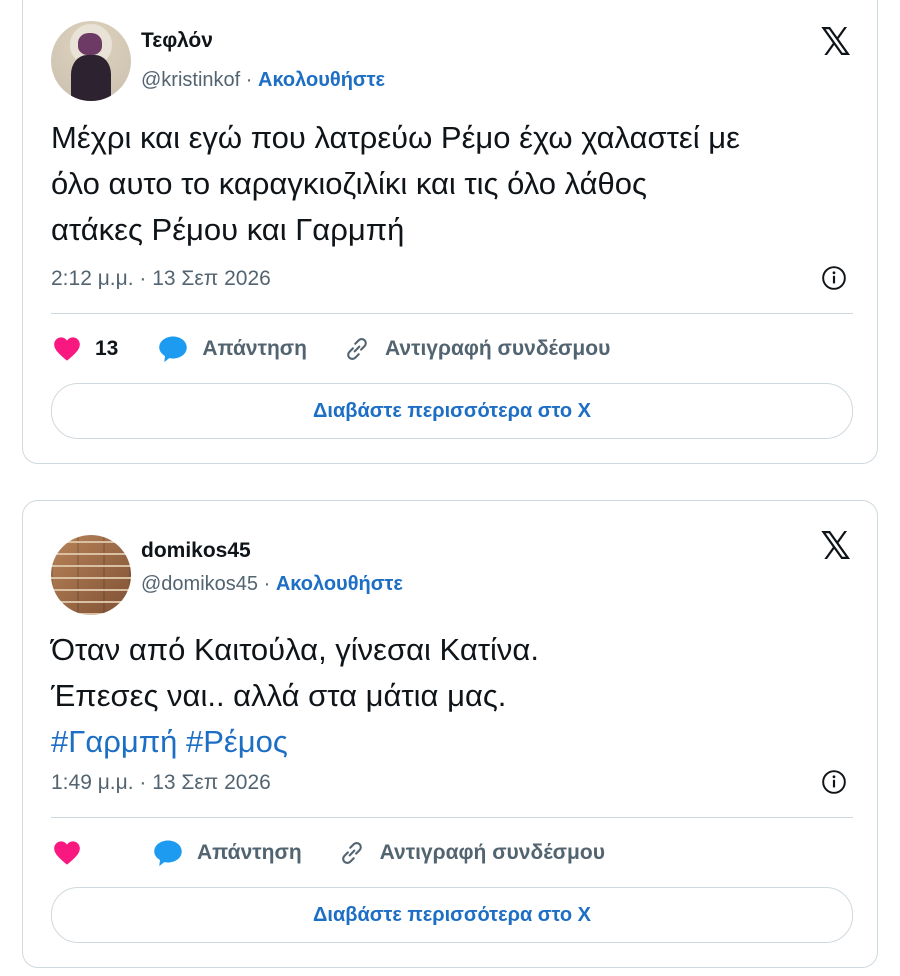 The width and height of the screenshot is (900, 976). Describe the element at coordinates (107, 348) in the screenshot. I see `like-count: 13` at that location.